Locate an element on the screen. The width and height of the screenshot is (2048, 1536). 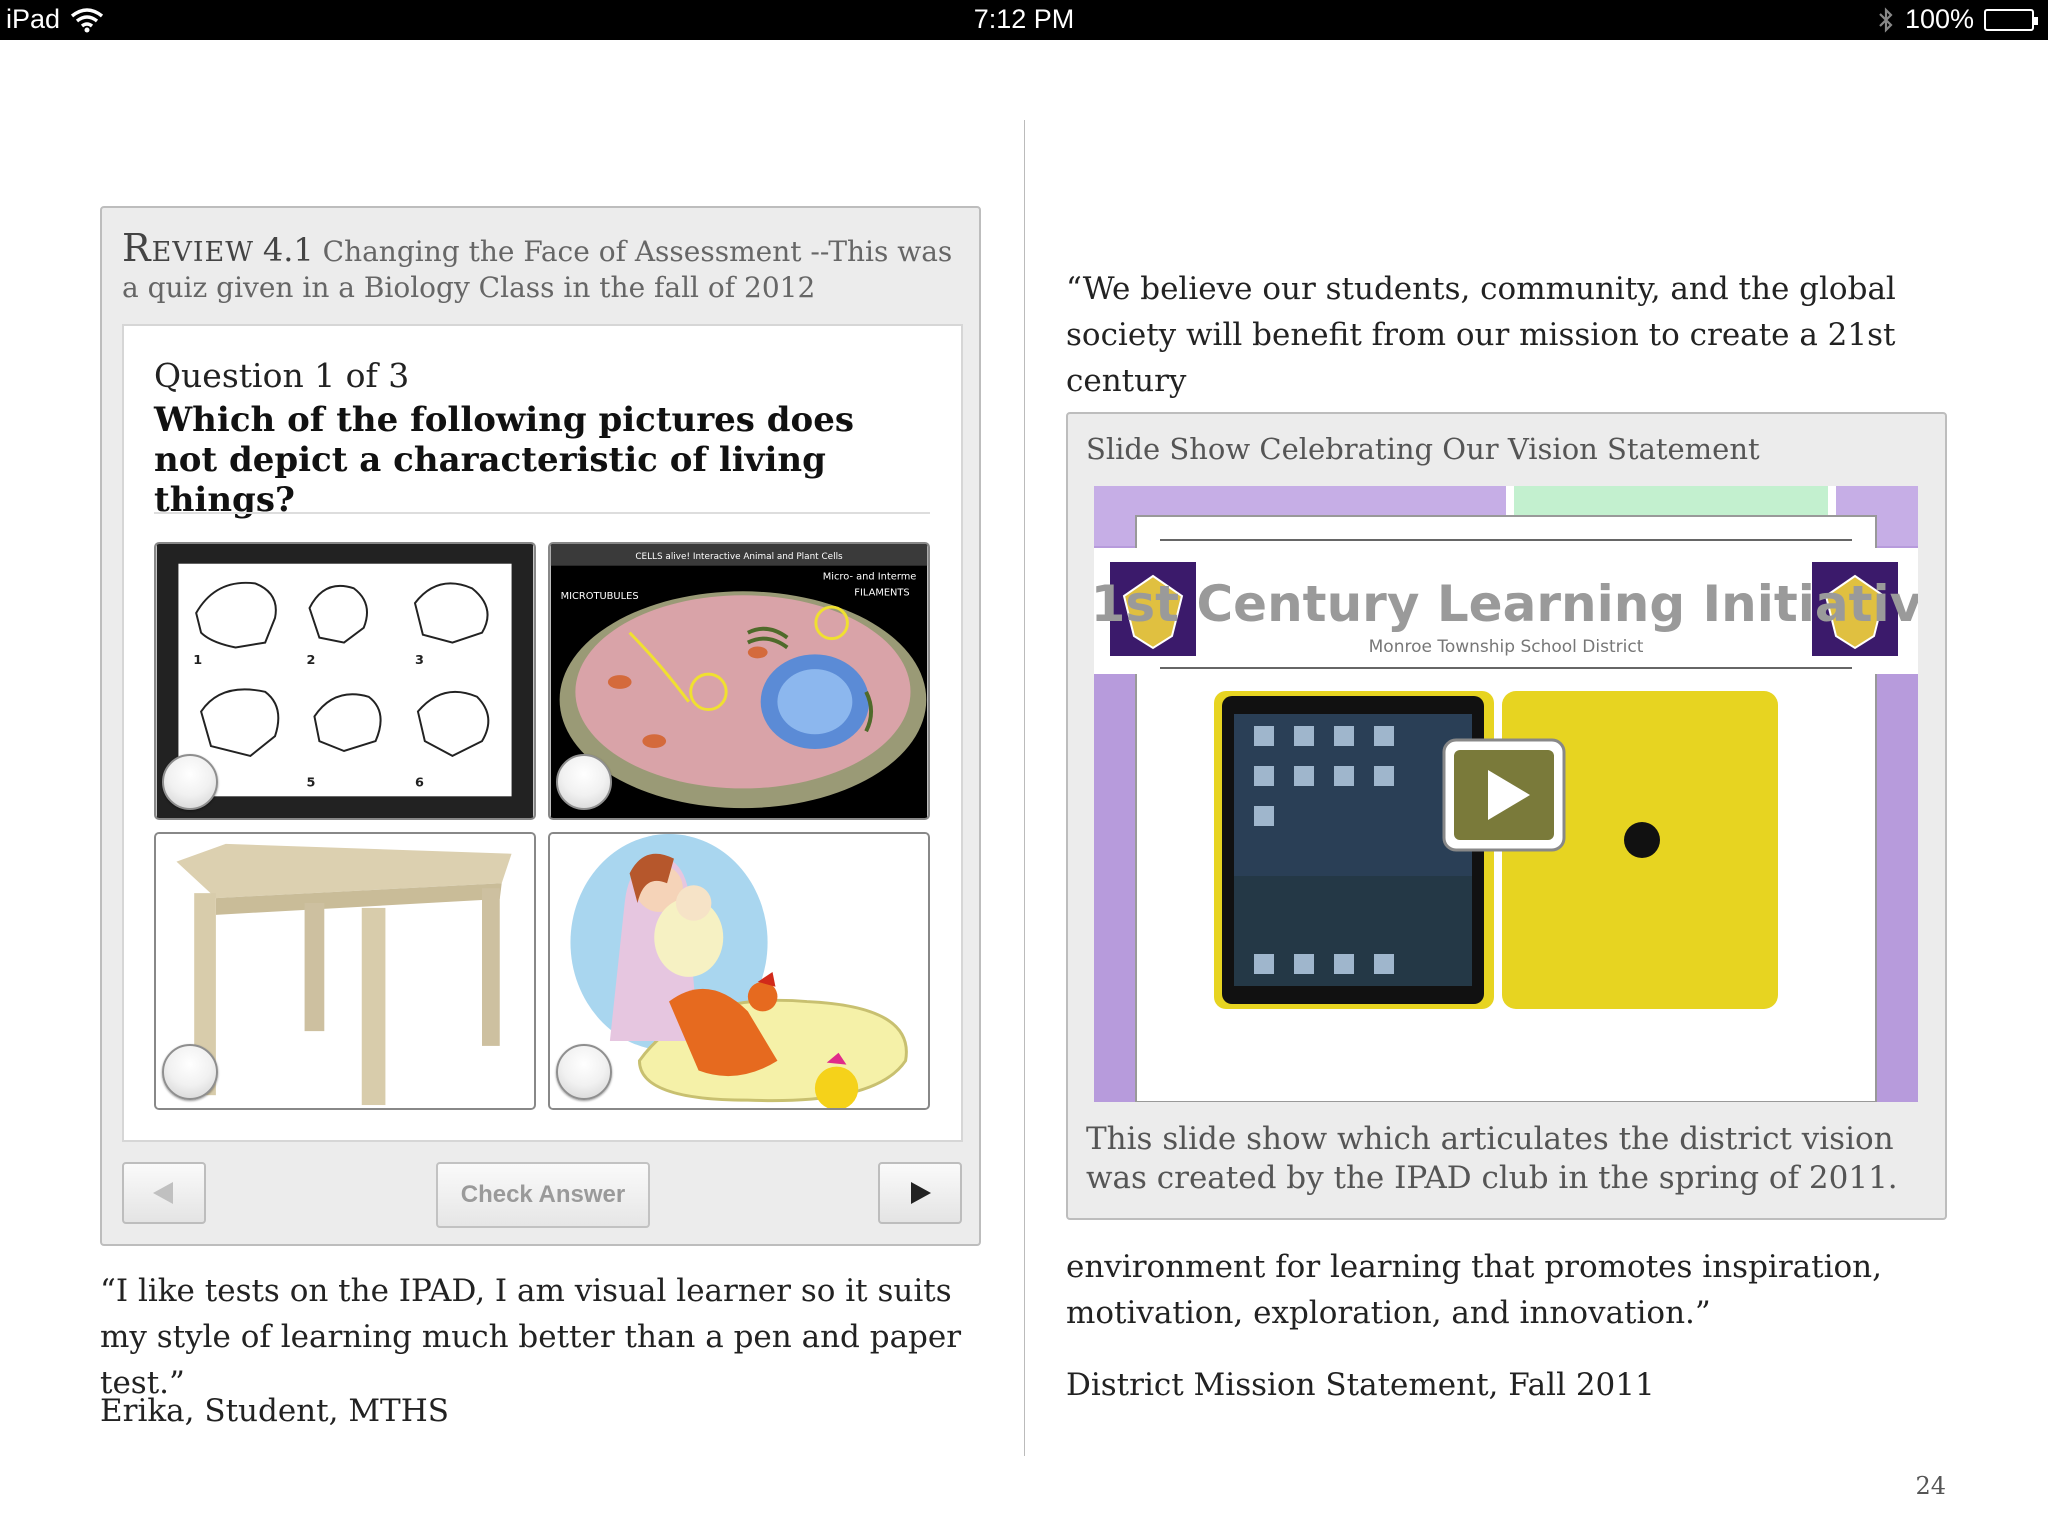
status-time: 7:12 PM is located at coordinates (1024, 19).